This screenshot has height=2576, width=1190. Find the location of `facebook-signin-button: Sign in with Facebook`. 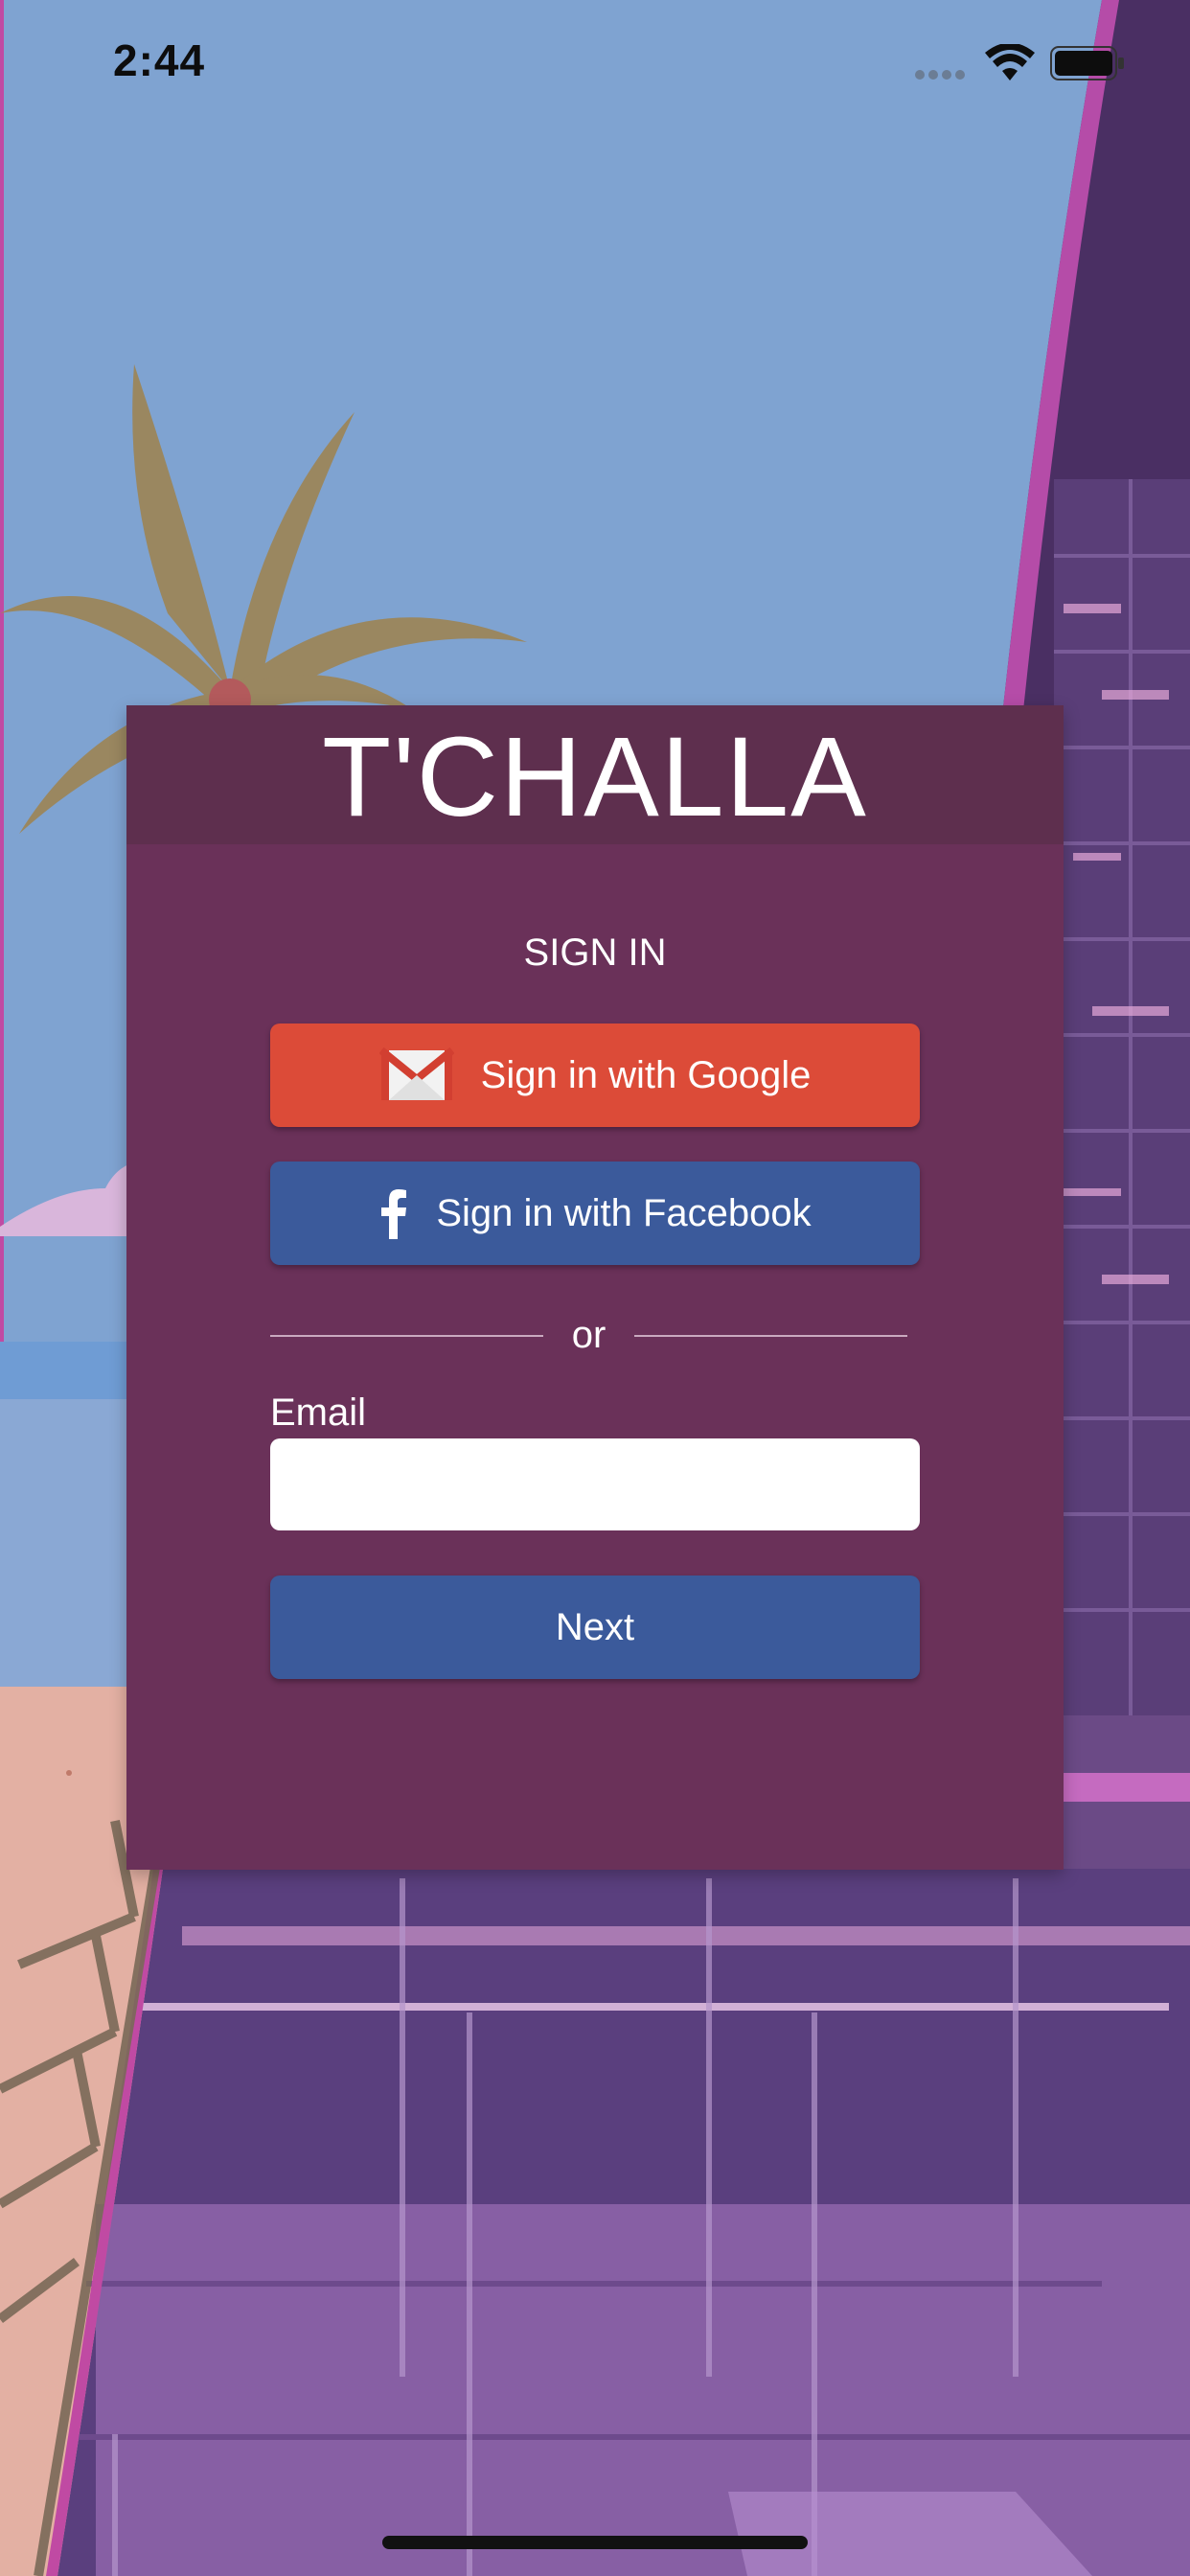

facebook-signin-button: Sign in with Facebook is located at coordinates (595, 1213).